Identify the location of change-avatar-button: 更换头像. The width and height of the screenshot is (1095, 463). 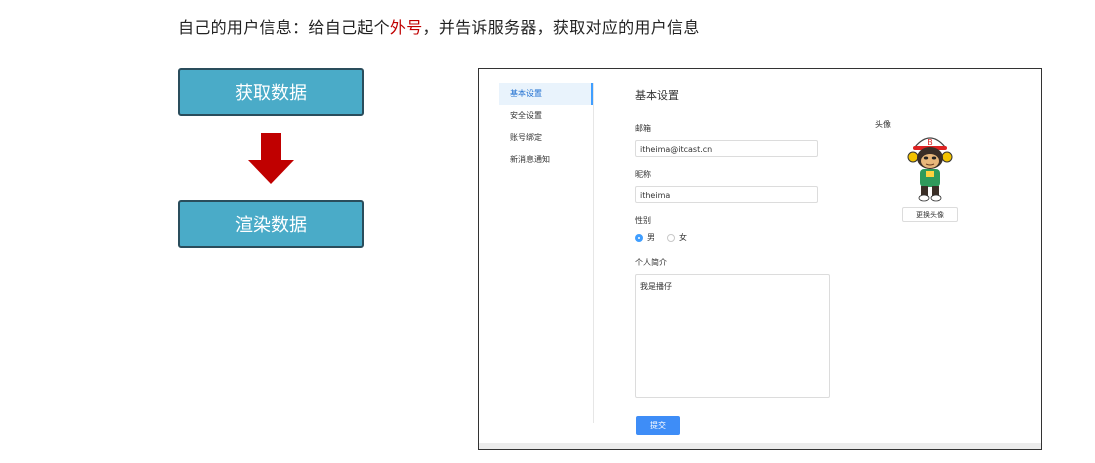
(930, 214).